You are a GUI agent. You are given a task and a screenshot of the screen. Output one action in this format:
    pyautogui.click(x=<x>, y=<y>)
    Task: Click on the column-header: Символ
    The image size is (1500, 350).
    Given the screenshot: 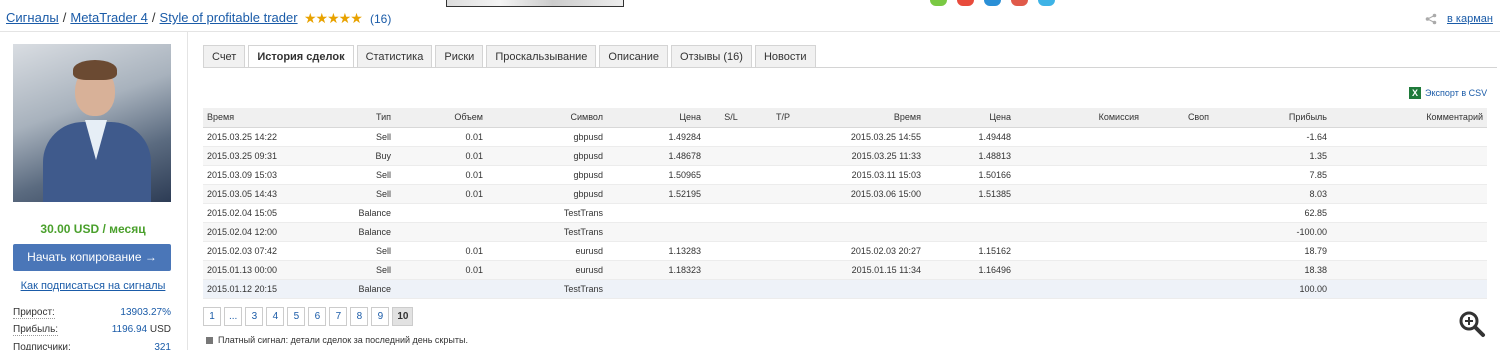 What is the action you would take?
    pyautogui.click(x=547, y=118)
    